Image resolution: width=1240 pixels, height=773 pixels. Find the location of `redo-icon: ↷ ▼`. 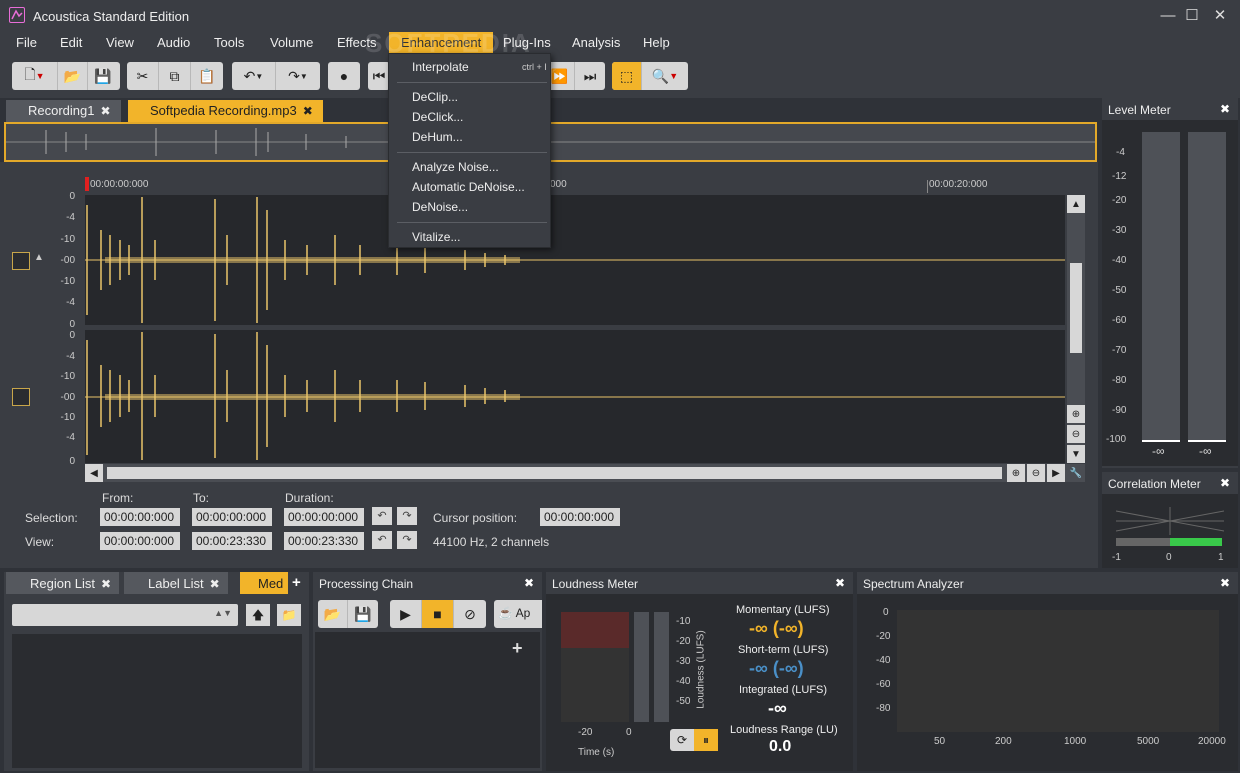

redo-icon: ↷ ▼ is located at coordinates (298, 76).